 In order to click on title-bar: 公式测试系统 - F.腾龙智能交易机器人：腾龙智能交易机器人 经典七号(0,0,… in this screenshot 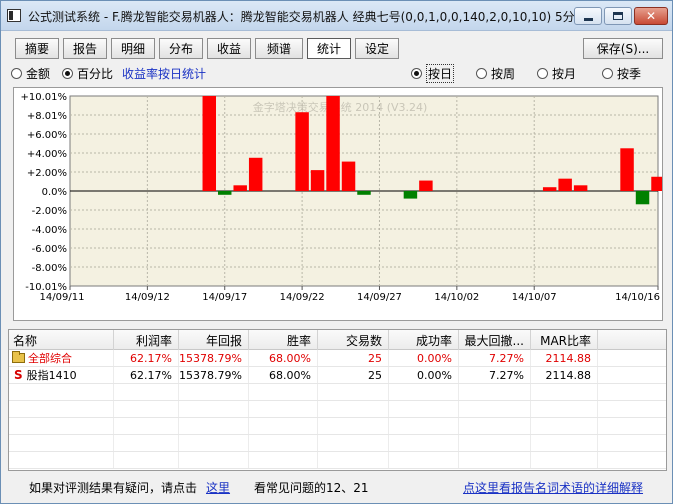, I will do `click(336, 16)`.